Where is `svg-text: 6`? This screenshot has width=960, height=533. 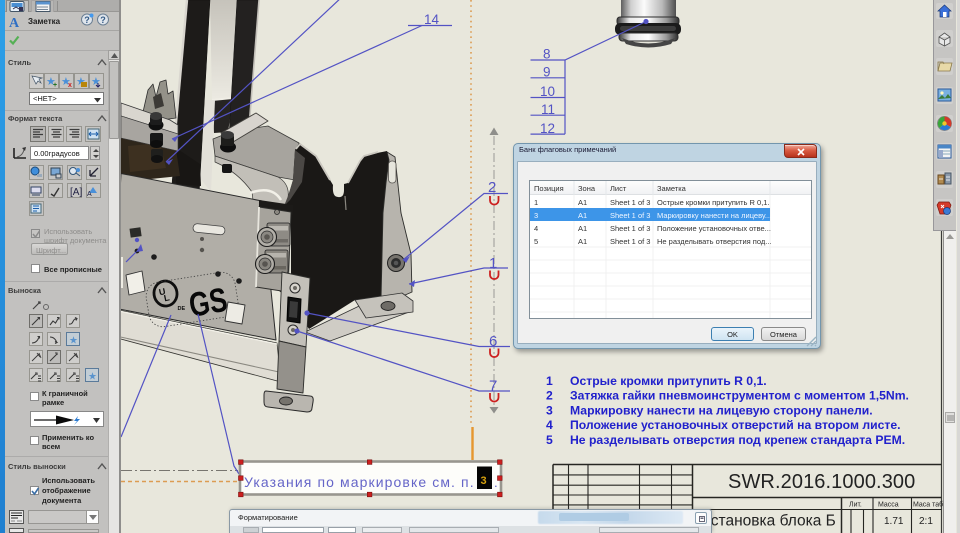 svg-text: 6 is located at coordinates (493, 341).